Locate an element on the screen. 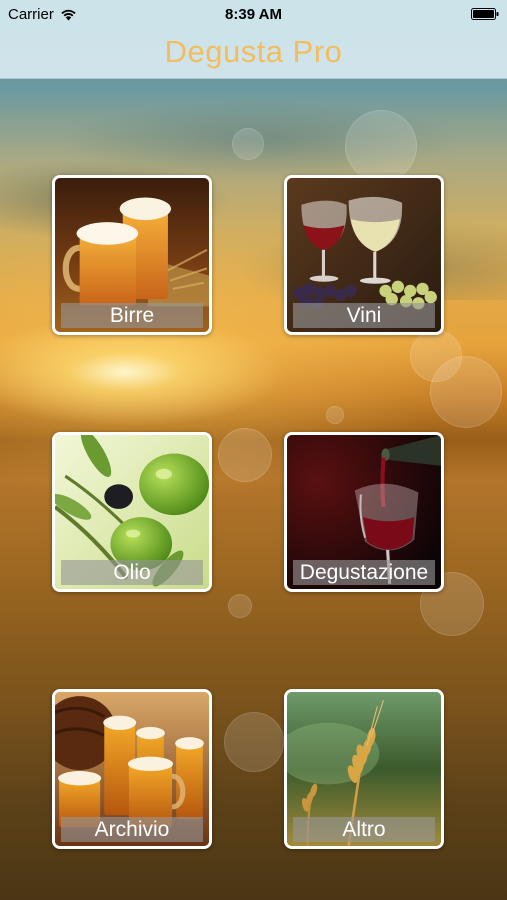 The width and height of the screenshot is (507, 900). battery-icon is located at coordinates (485, 14).